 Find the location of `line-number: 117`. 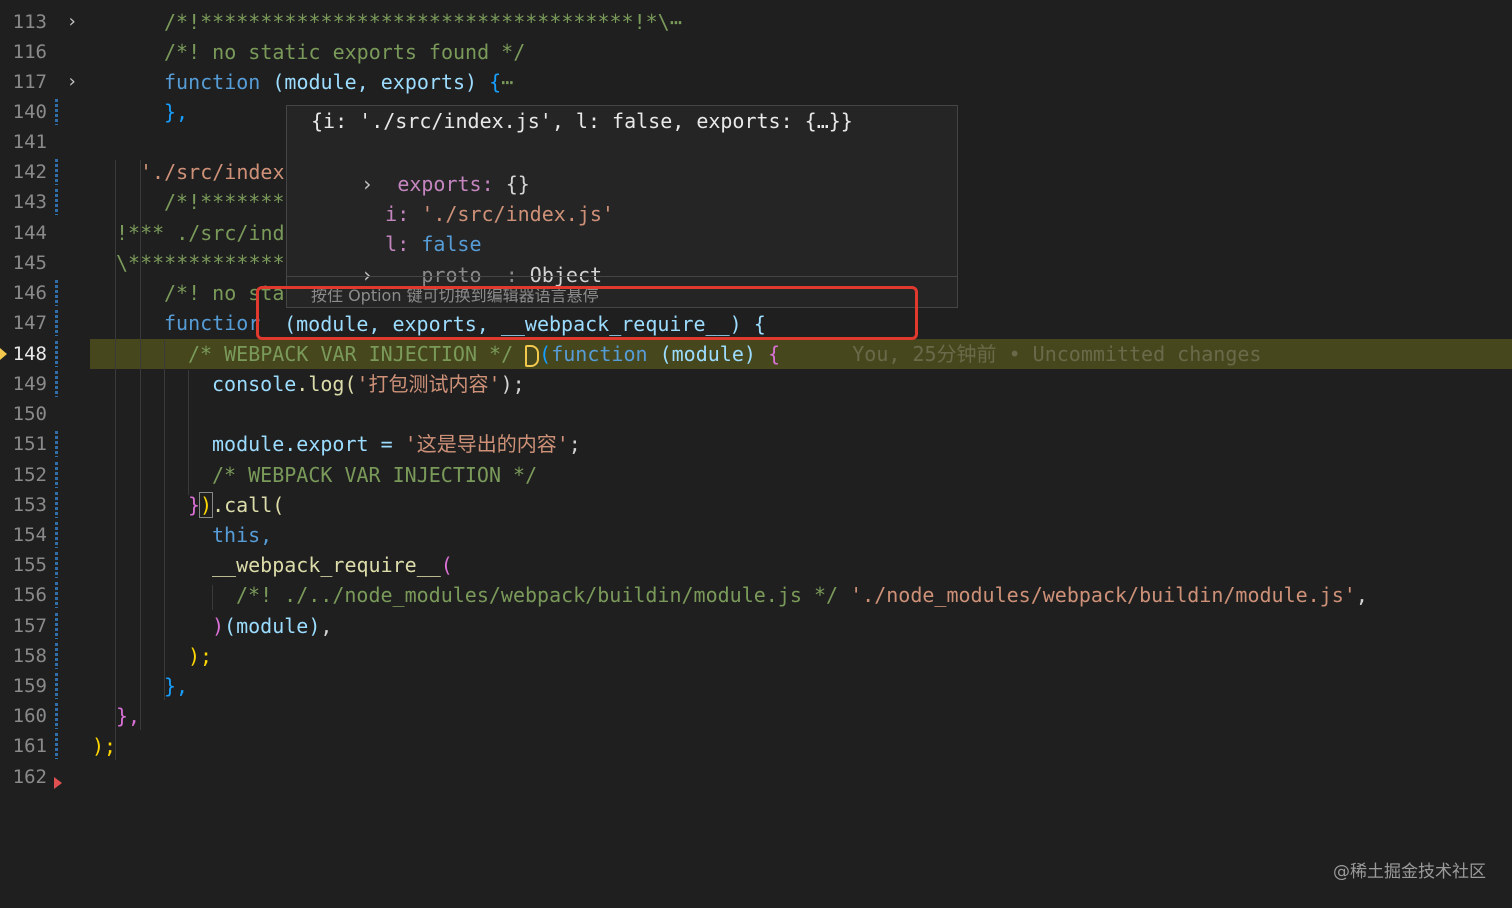

line-number: 117 is located at coordinates (29, 82).